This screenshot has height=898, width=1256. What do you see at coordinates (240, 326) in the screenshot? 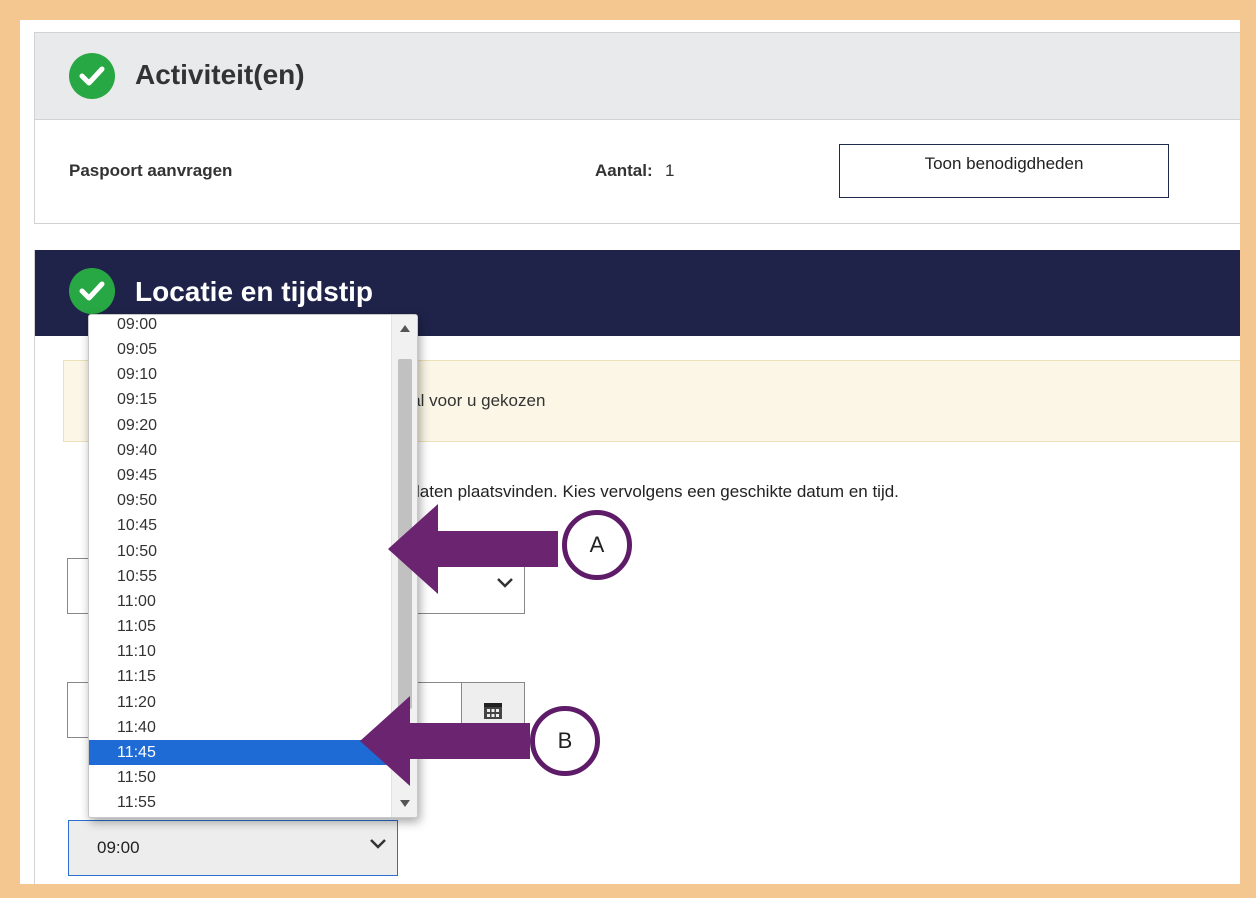
I see `time-option: 09:00` at bounding box center [240, 326].